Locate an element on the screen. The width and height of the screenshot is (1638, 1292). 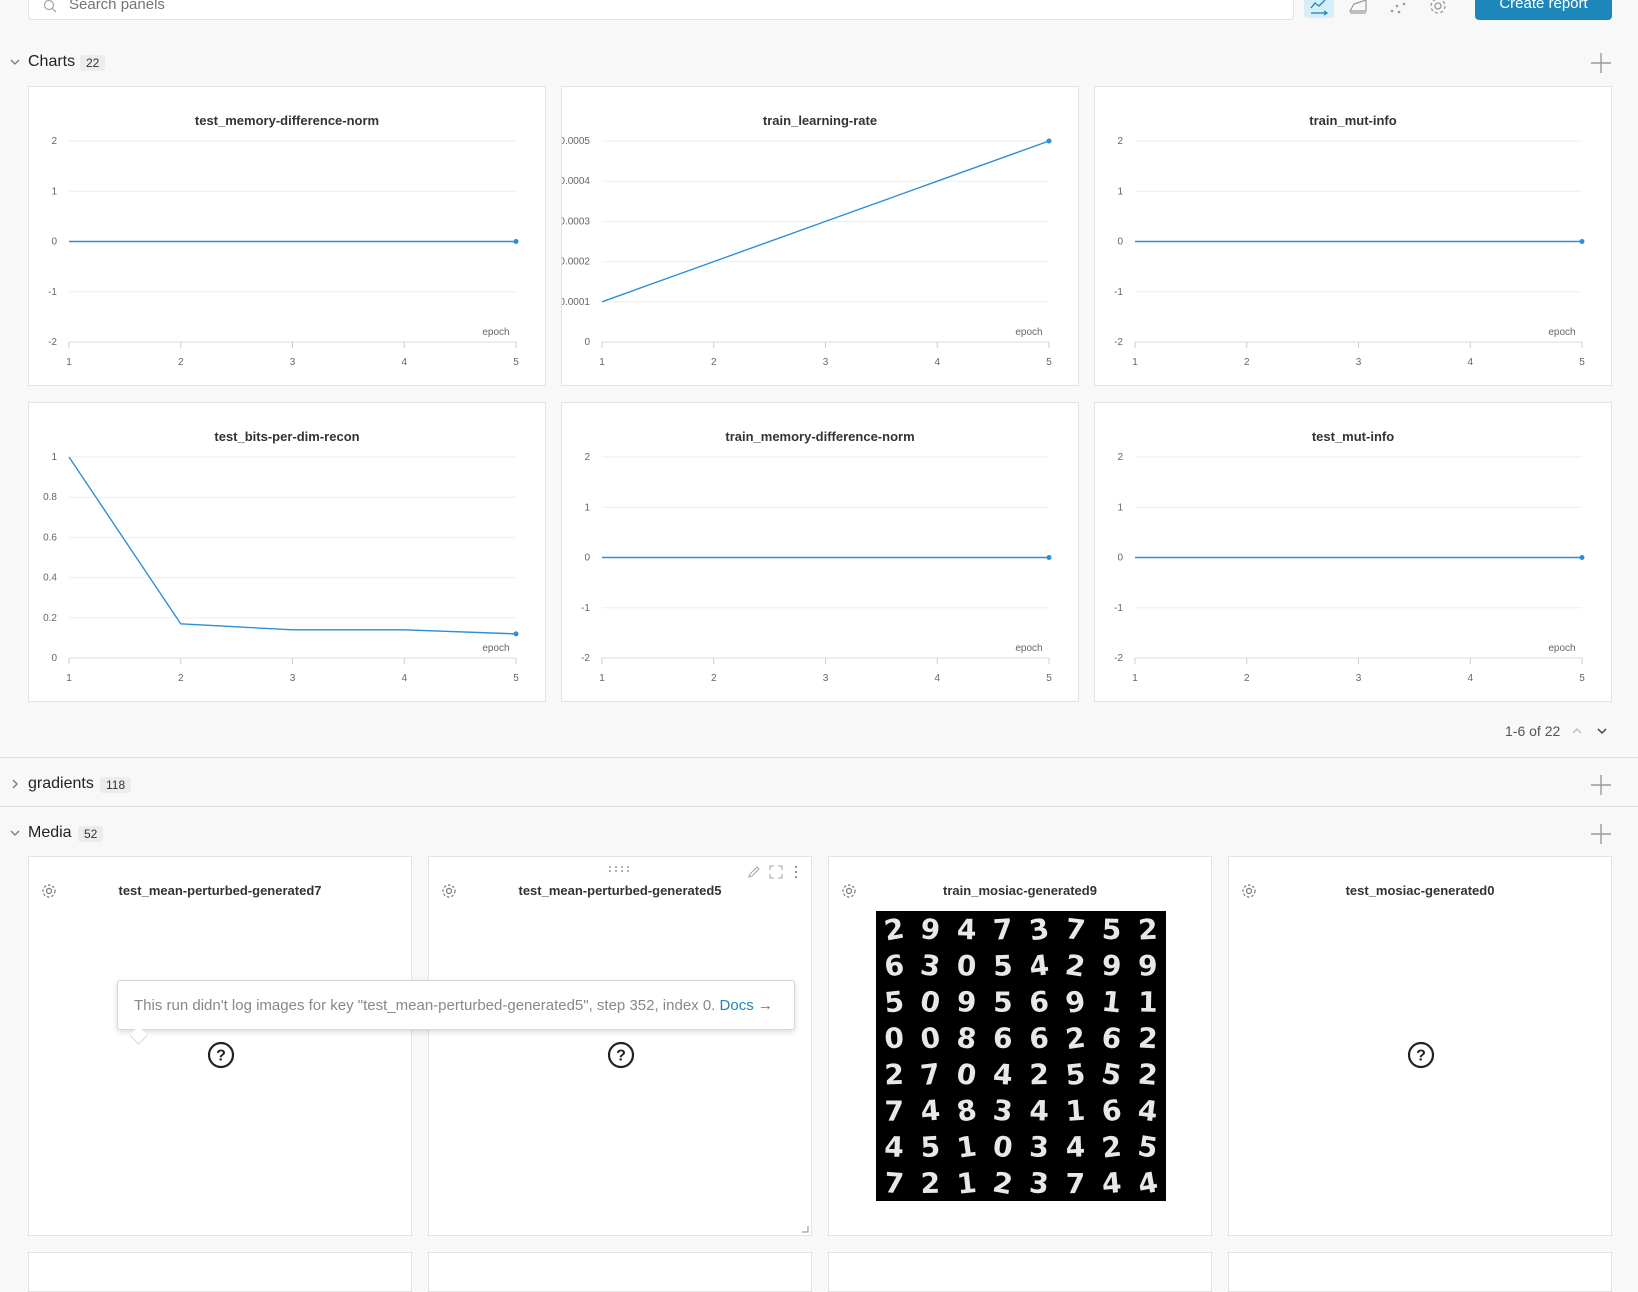
y-tick-label: -1 is located at coordinates (52, 292).